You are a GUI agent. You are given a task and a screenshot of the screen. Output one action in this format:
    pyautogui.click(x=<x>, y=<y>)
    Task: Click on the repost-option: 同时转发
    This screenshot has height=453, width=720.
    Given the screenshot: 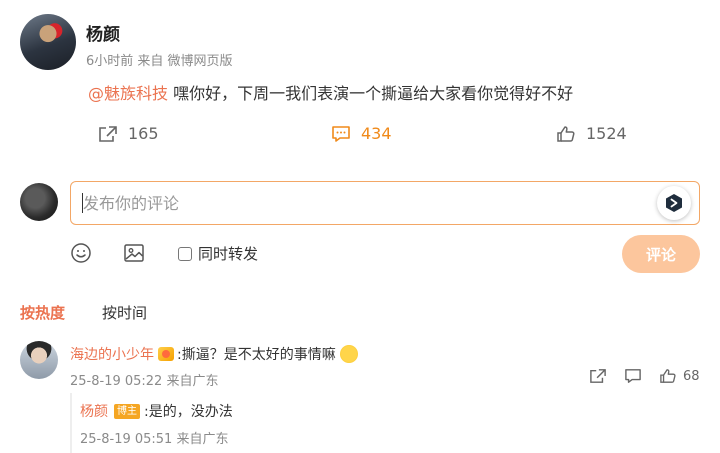 What is the action you would take?
    pyautogui.click(x=218, y=253)
    